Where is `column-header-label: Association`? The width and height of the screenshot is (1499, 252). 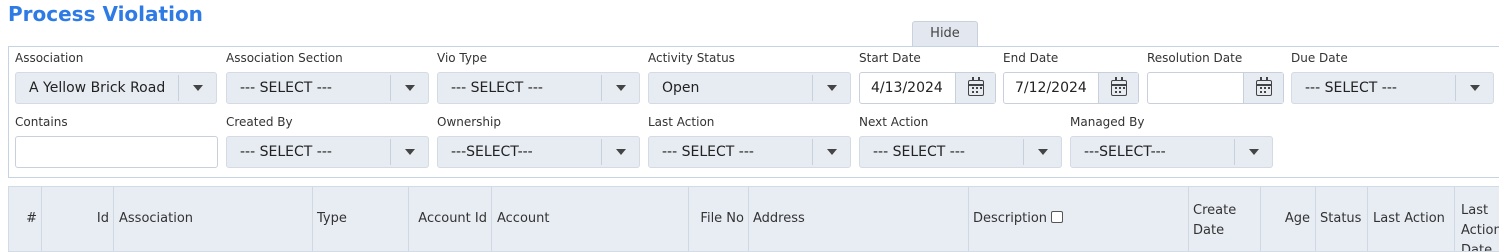 column-header-label: Association is located at coordinates (156, 218).